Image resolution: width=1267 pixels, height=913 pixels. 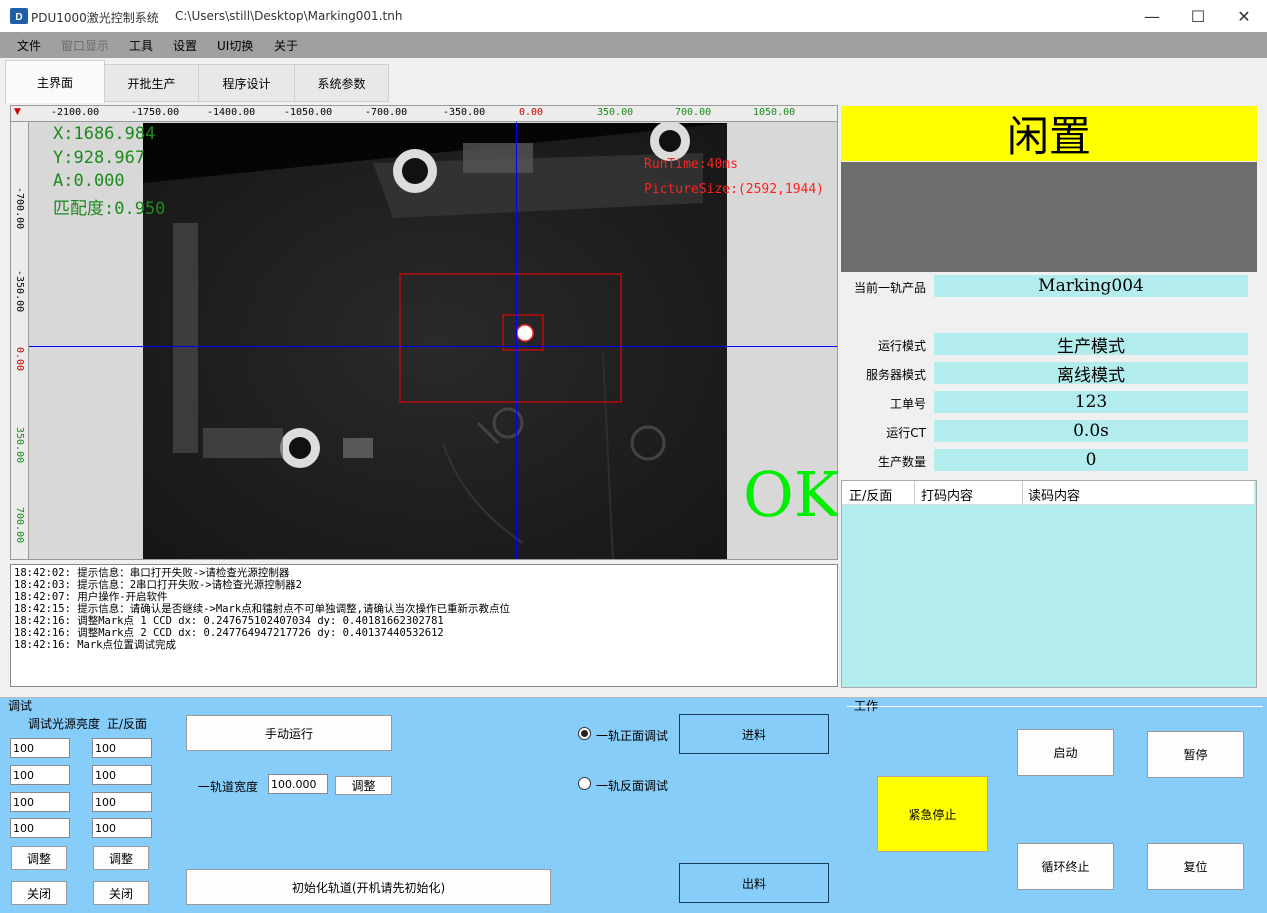 What do you see at coordinates (152, 573) in the screenshot?
I see `log-line: 18:42:02: 提示信息：串口打开失败->请检查光源控制器` at bounding box center [152, 573].